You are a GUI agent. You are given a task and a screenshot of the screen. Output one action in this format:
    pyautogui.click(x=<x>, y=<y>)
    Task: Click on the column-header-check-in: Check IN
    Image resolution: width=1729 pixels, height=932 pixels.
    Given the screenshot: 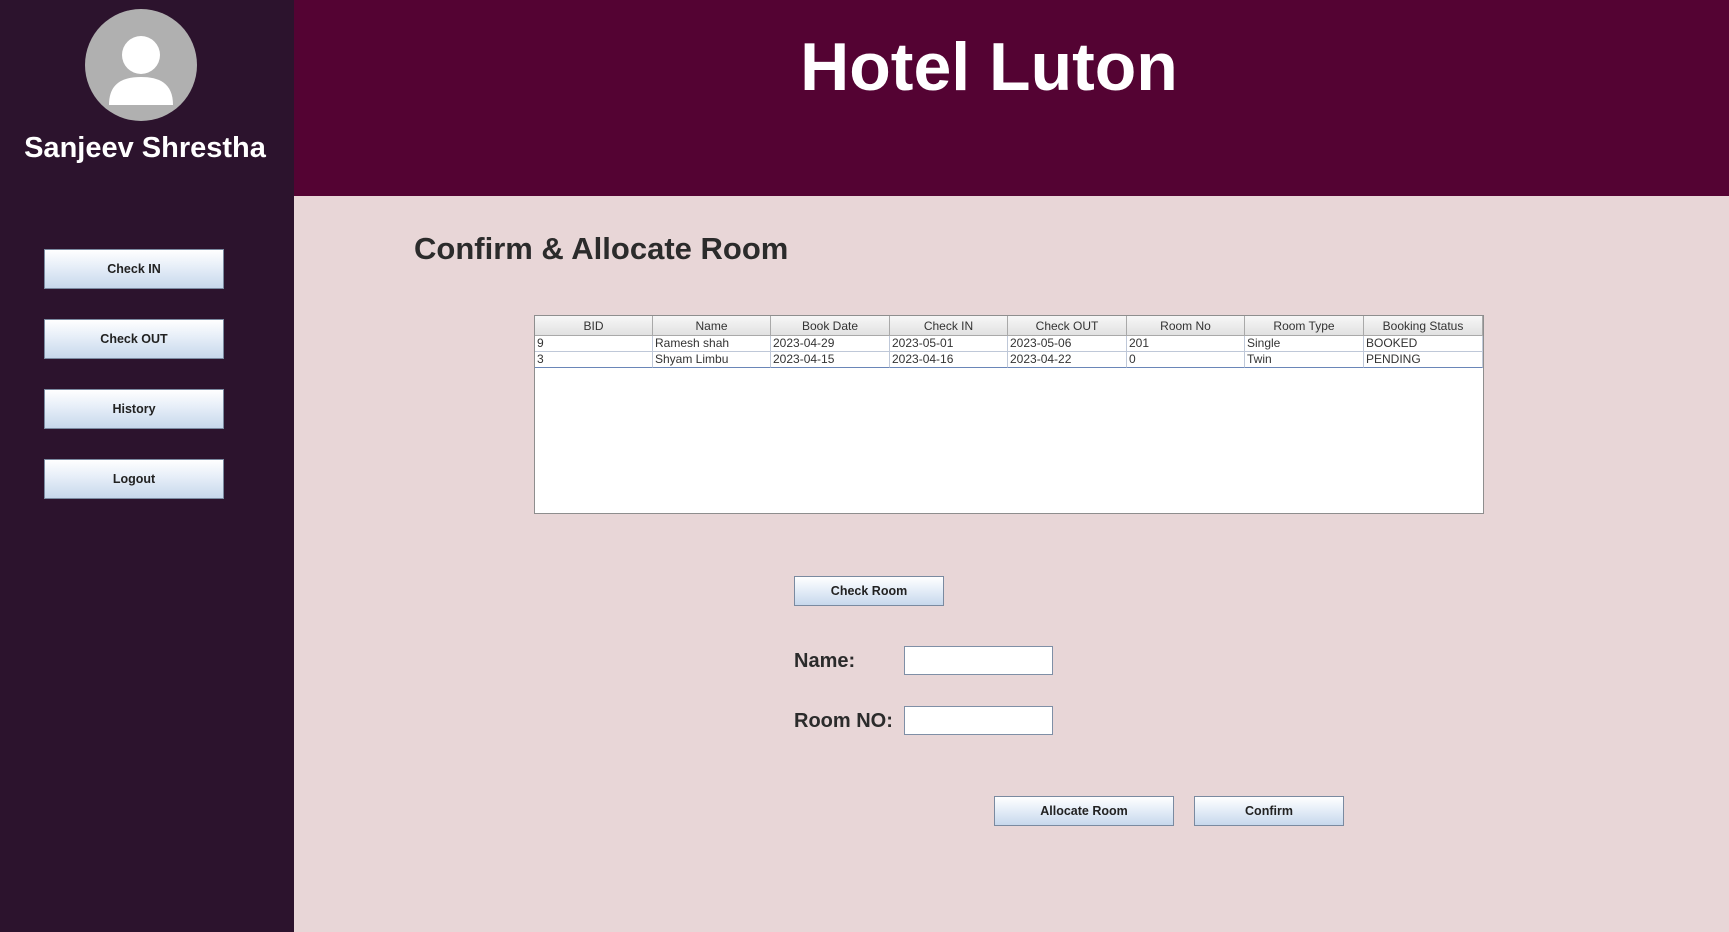 What is the action you would take?
    pyautogui.click(x=949, y=326)
    